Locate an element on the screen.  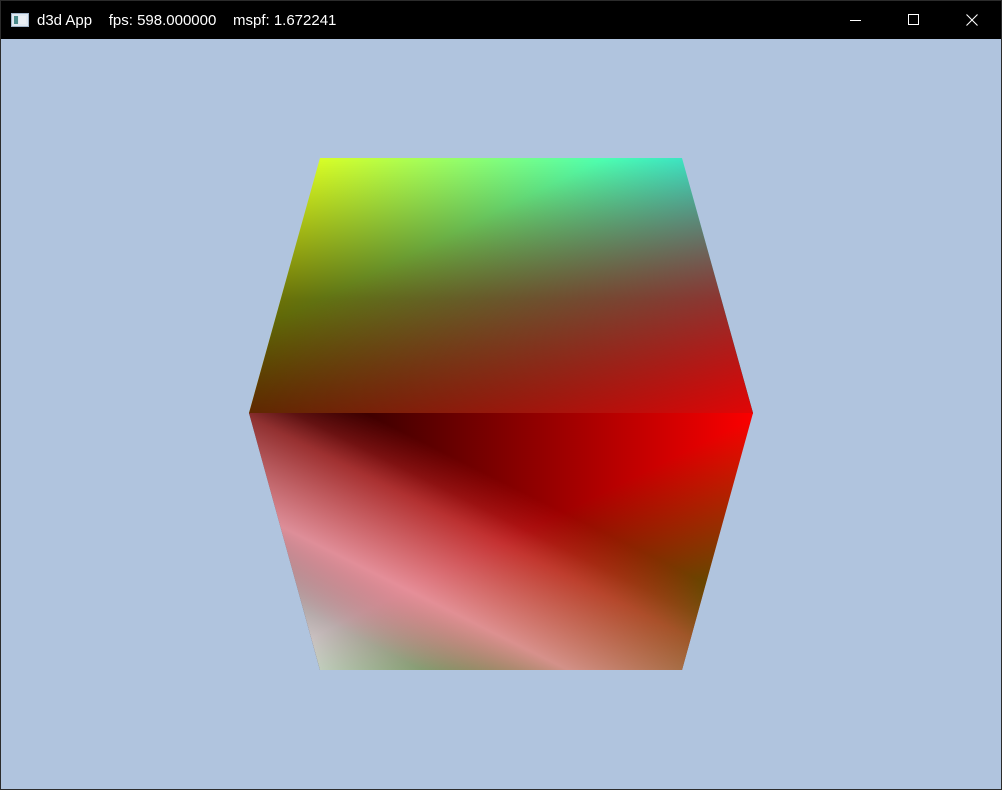
maximize-icon is located at coordinates (913, 19).